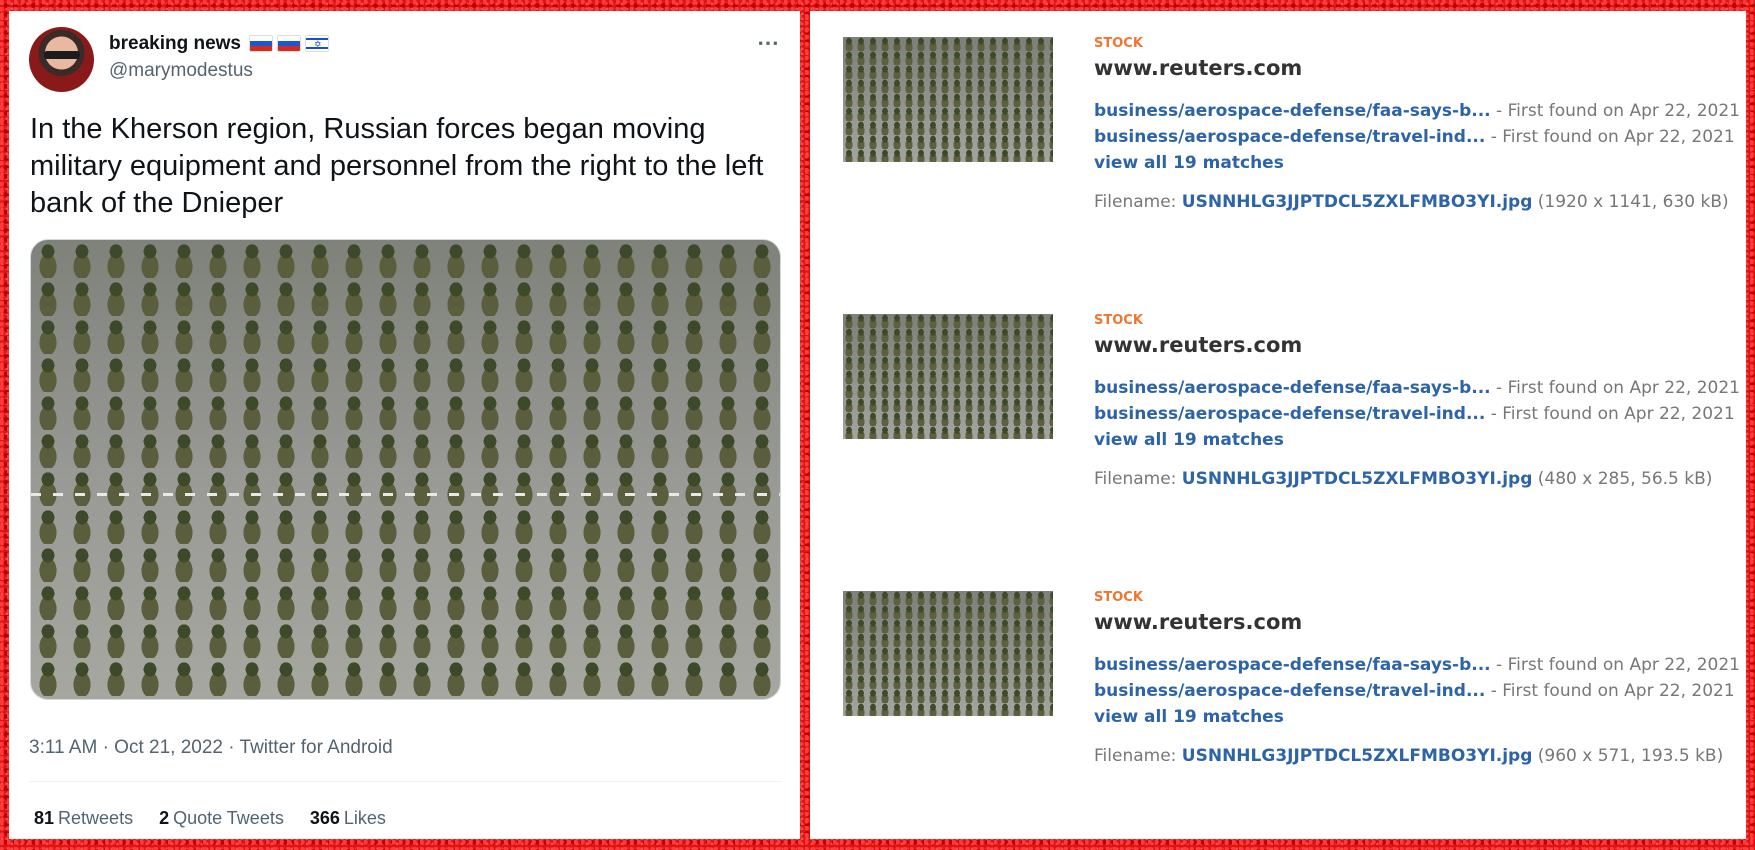  Describe the element at coordinates (228, 818) in the screenshot. I see `quotes-label: Quote Tweets` at that location.